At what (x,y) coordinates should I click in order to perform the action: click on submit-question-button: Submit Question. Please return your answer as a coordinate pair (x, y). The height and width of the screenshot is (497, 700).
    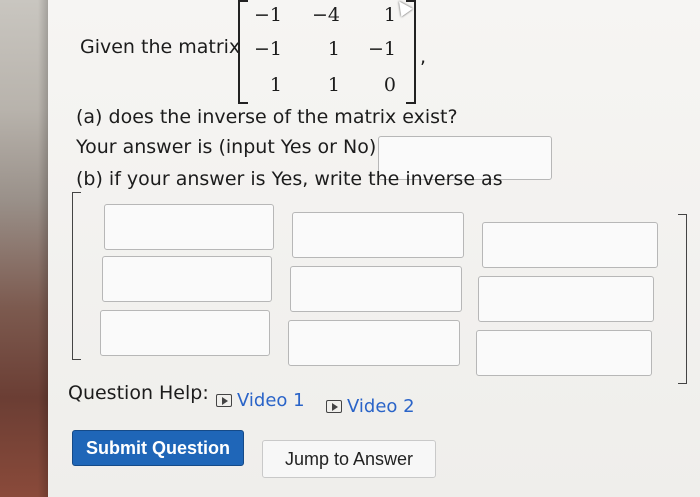
    Looking at the image, I should click on (158, 448).